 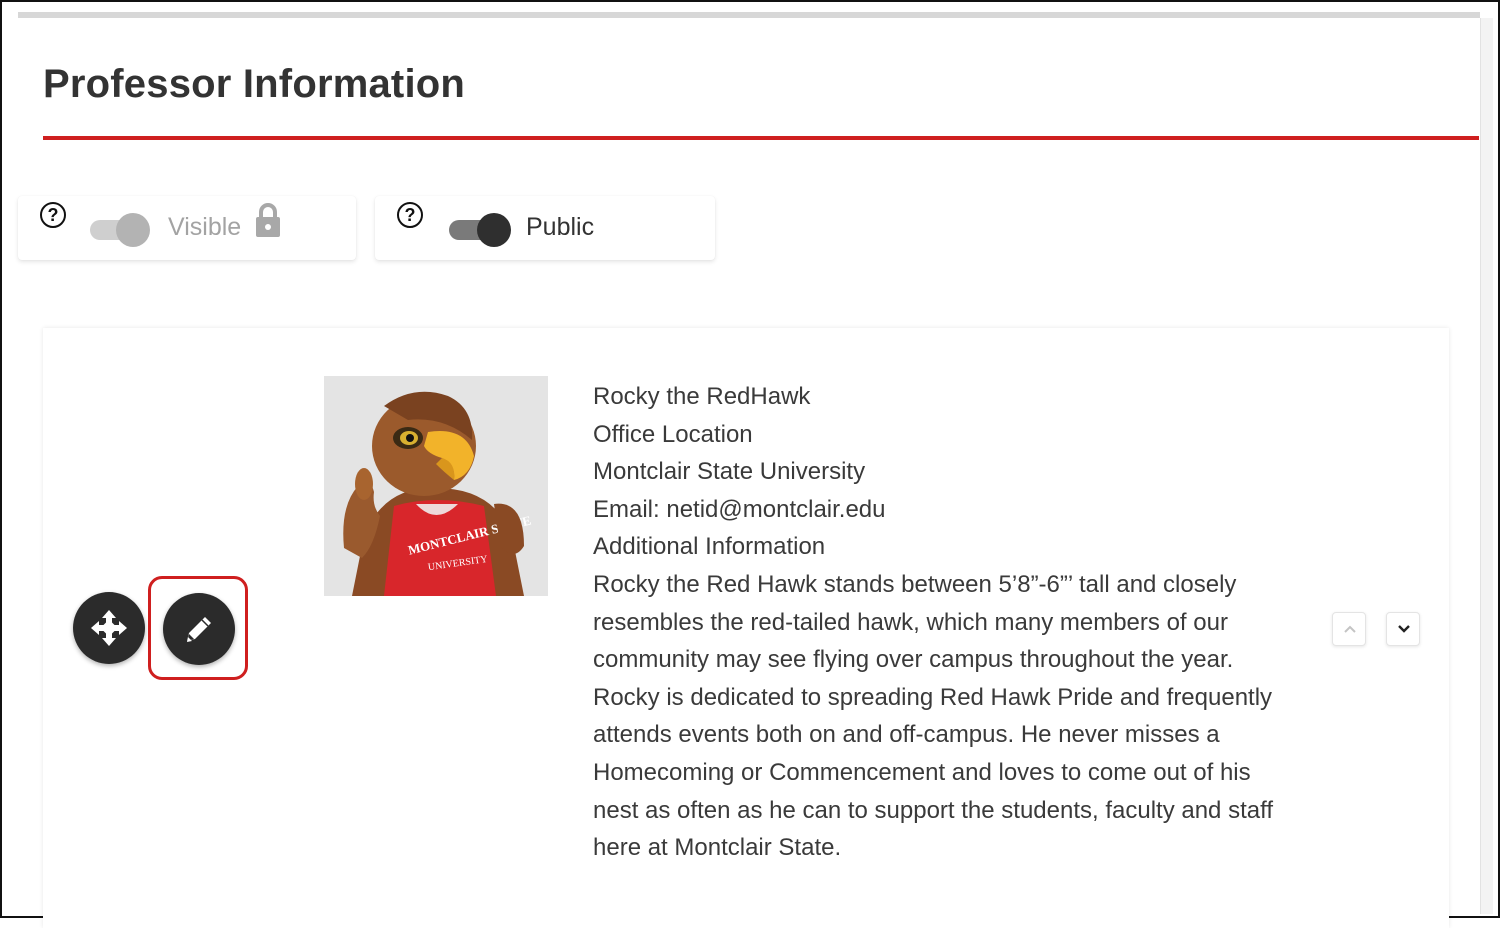 I want to click on professor-name: Rocky the RedHawk, so click(x=702, y=396).